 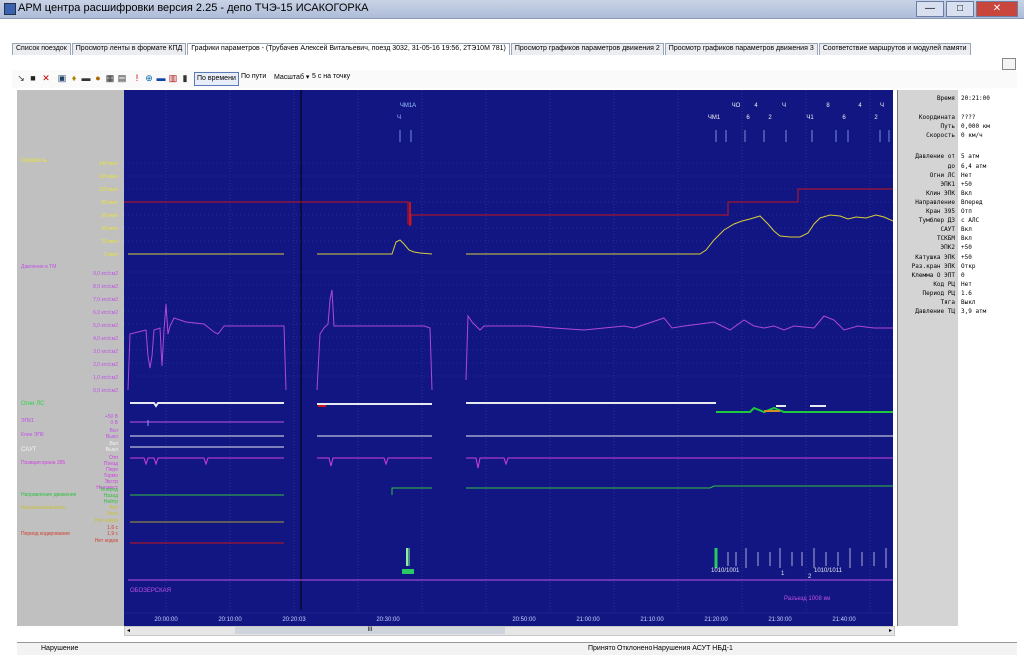 I want to click on klim-tick: Выкл, so click(x=112, y=437).